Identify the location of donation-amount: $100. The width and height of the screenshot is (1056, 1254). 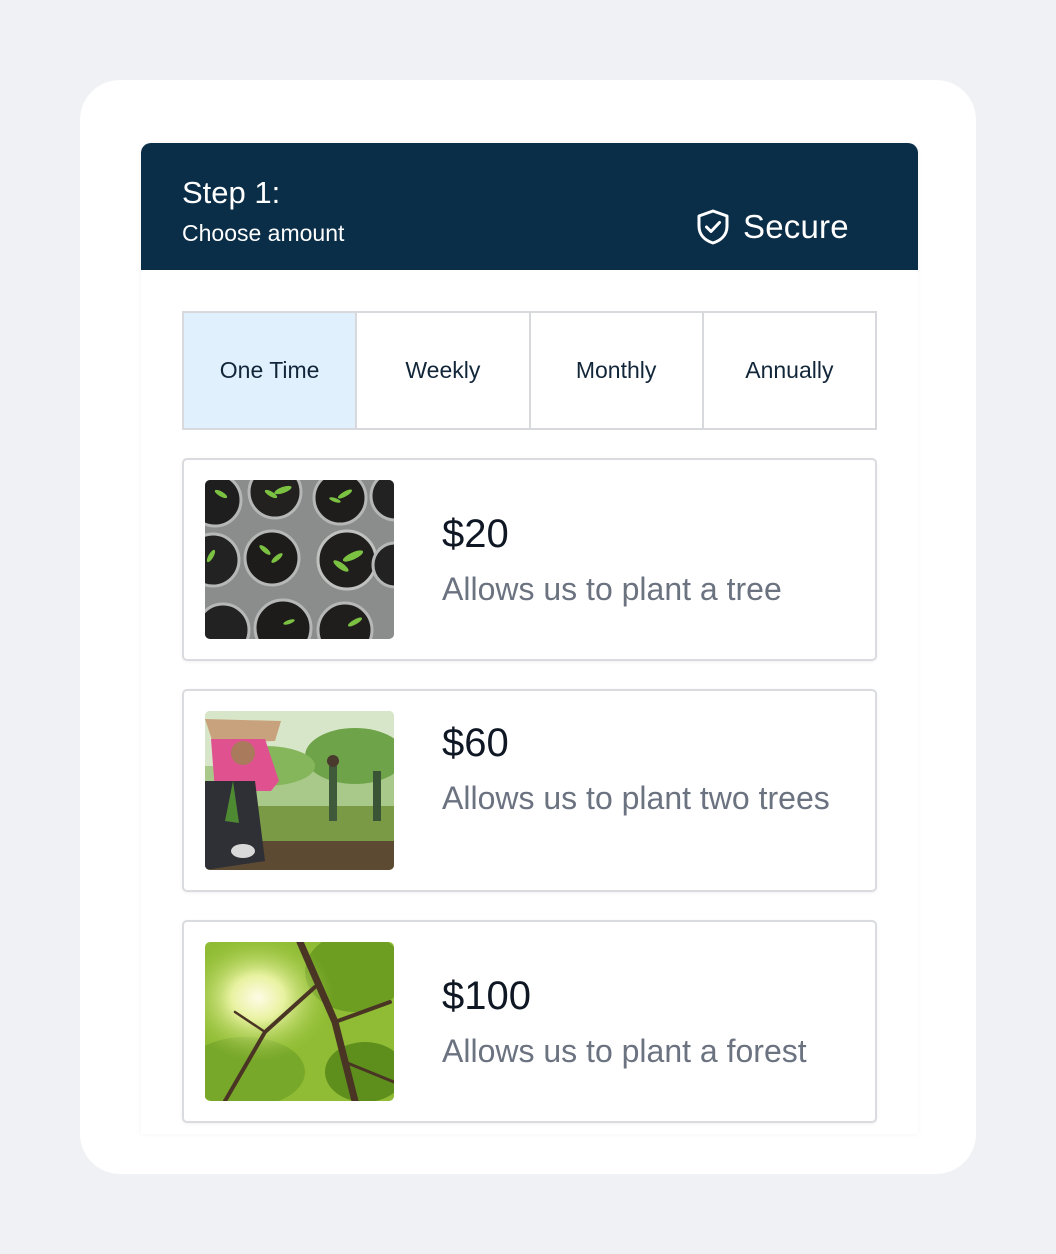
(486, 996).